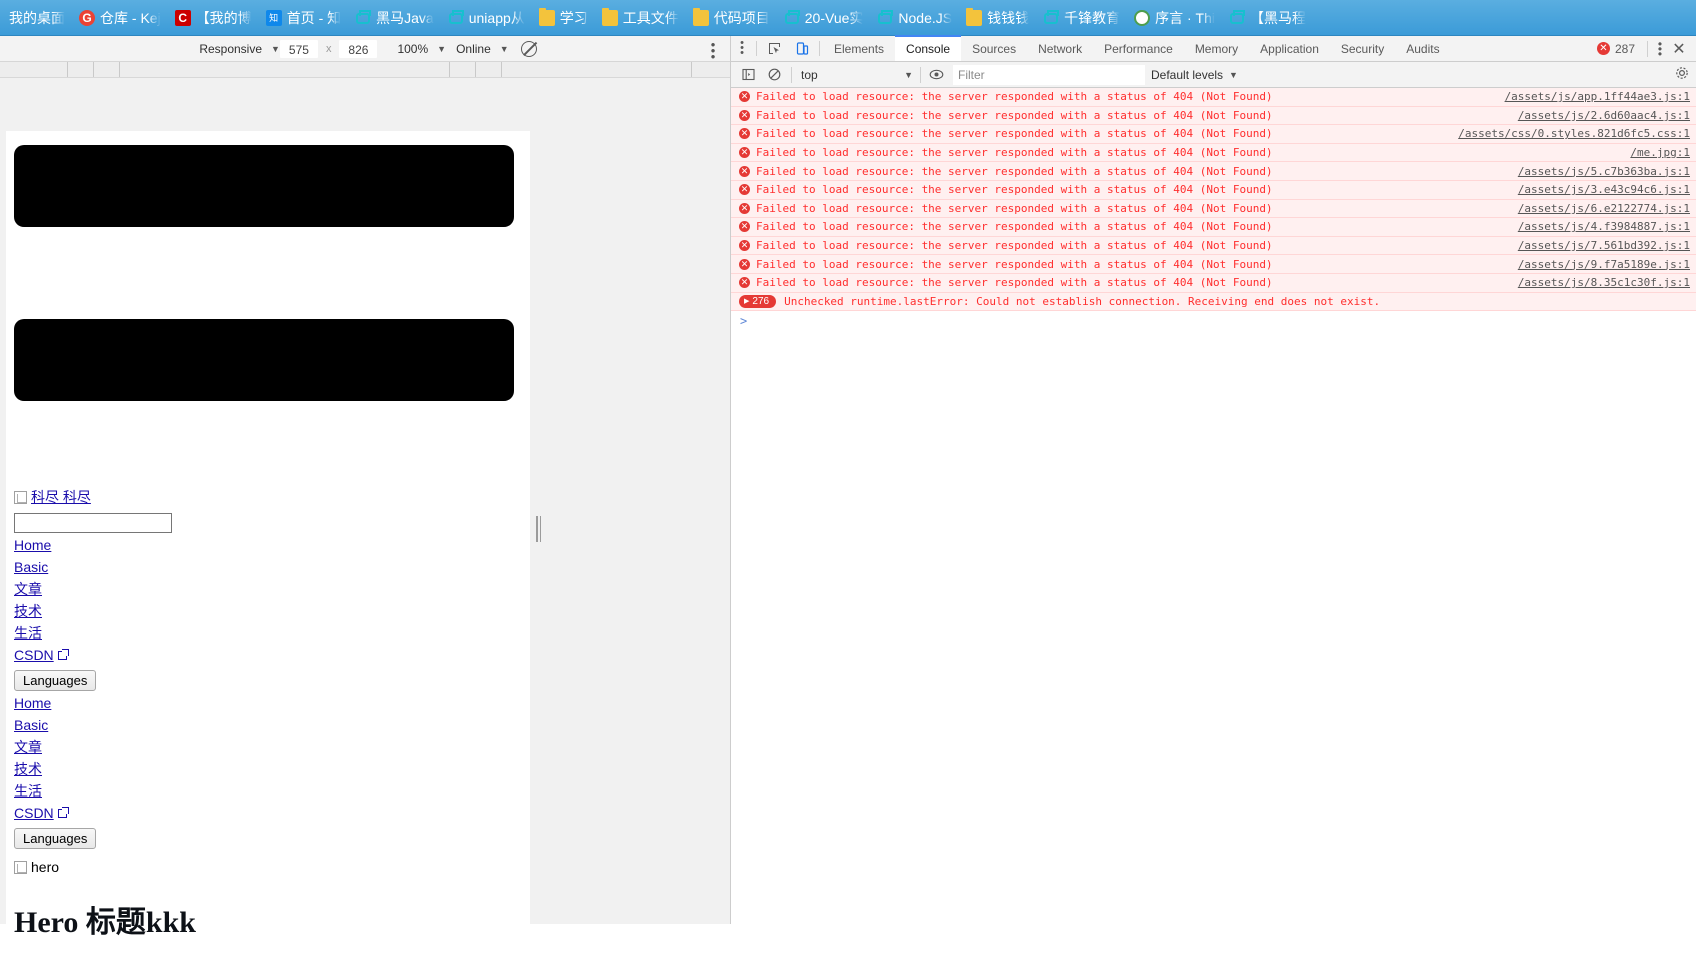 The height and width of the screenshot is (967, 1696). What do you see at coordinates (1422, 48) in the screenshot?
I see `tab-audits: Audits` at bounding box center [1422, 48].